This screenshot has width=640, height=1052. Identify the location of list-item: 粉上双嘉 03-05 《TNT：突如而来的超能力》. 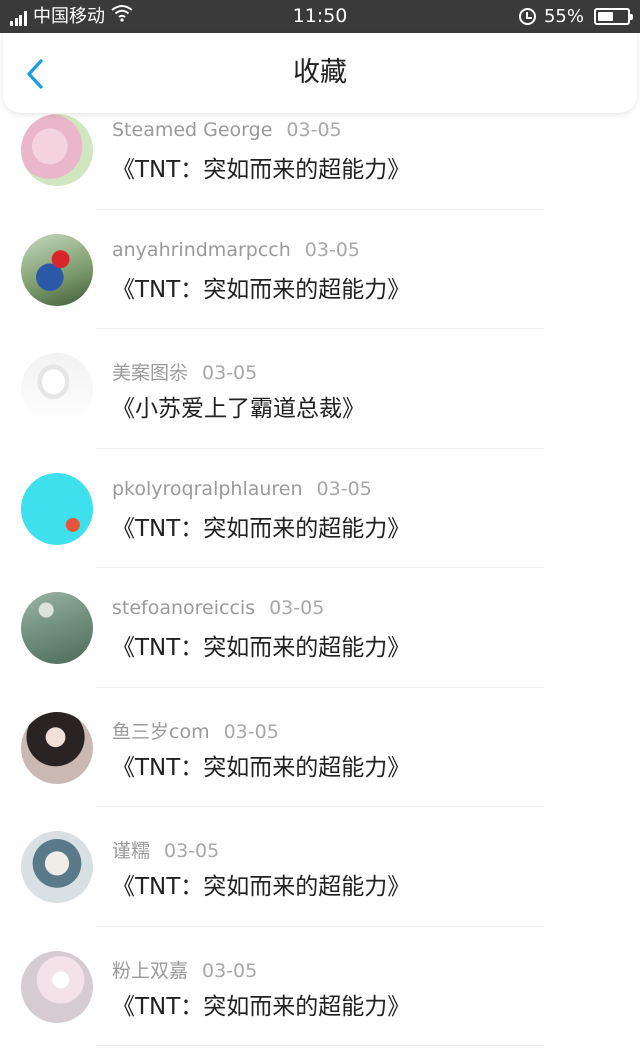
(320, 986).